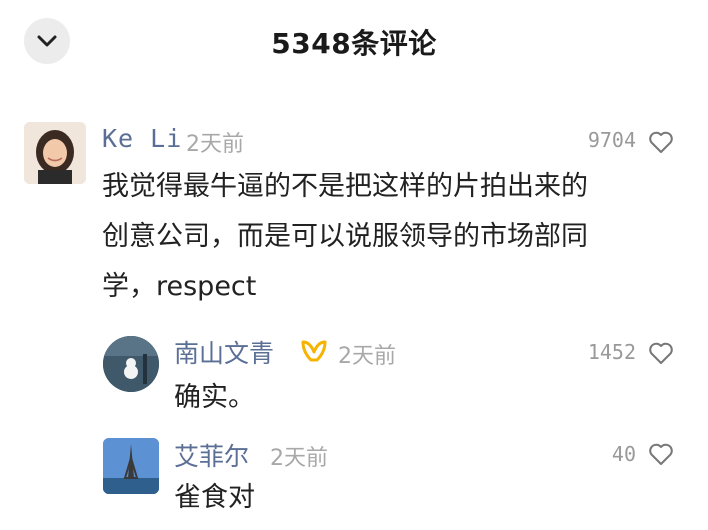 The height and width of the screenshot is (530, 708). I want to click on like-count: 1452, so click(611, 352).